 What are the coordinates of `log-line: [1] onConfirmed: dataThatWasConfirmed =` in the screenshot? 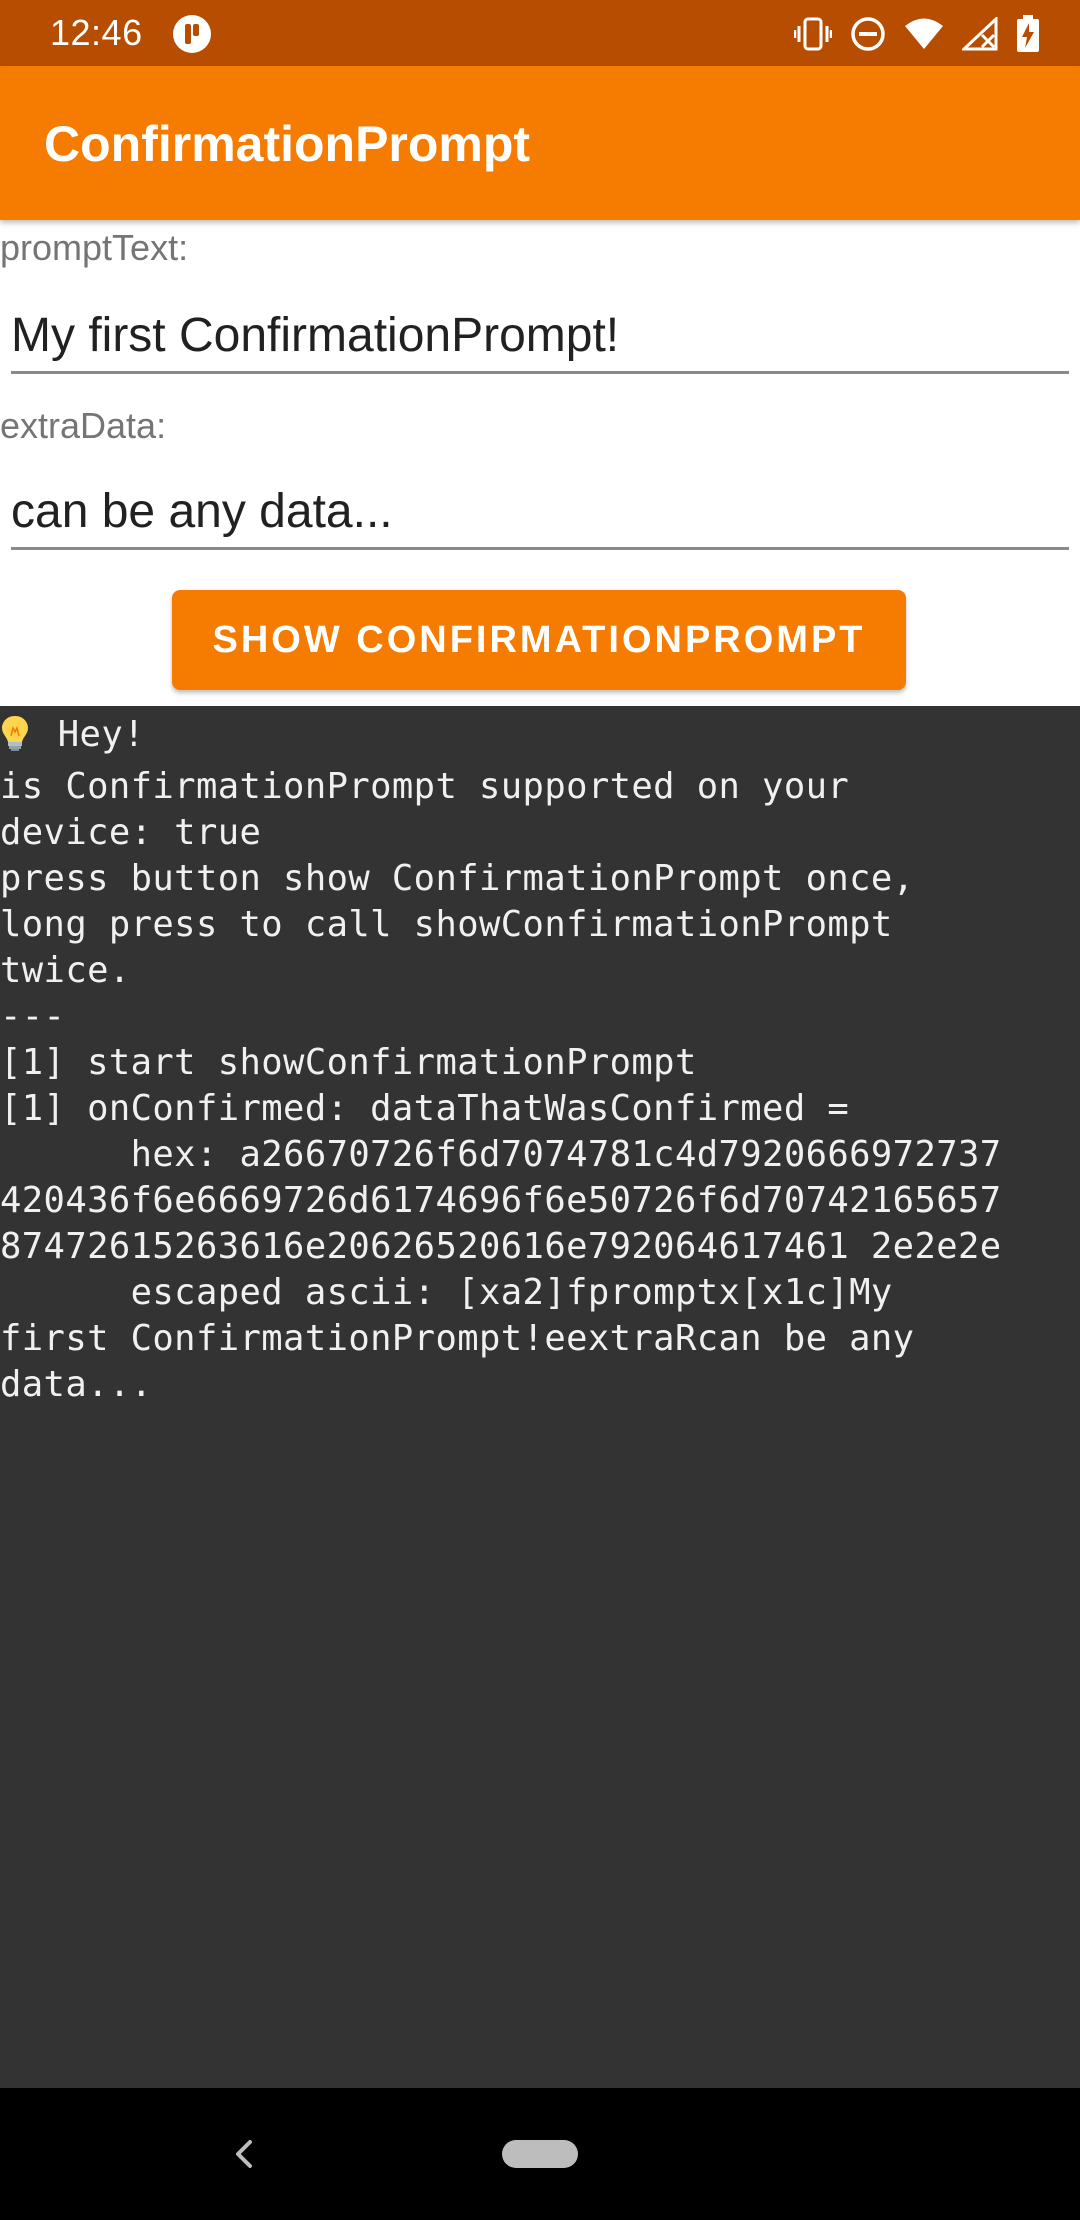 It's located at (425, 1108).